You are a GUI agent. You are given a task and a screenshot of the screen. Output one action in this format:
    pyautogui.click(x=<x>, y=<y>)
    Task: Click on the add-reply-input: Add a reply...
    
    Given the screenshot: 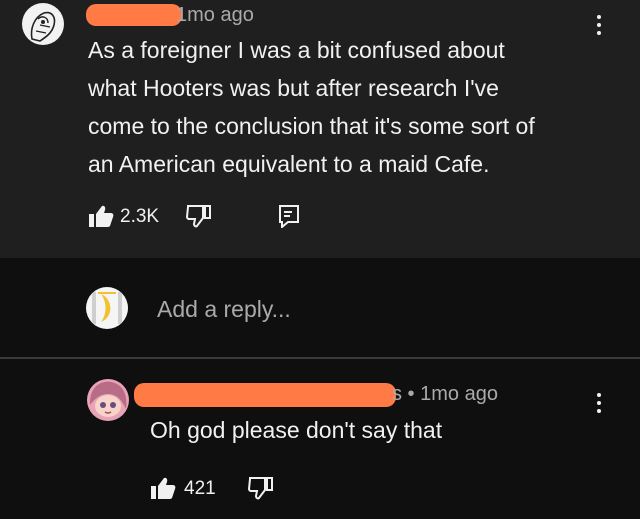 What is the action you would take?
    pyautogui.click(x=224, y=309)
    